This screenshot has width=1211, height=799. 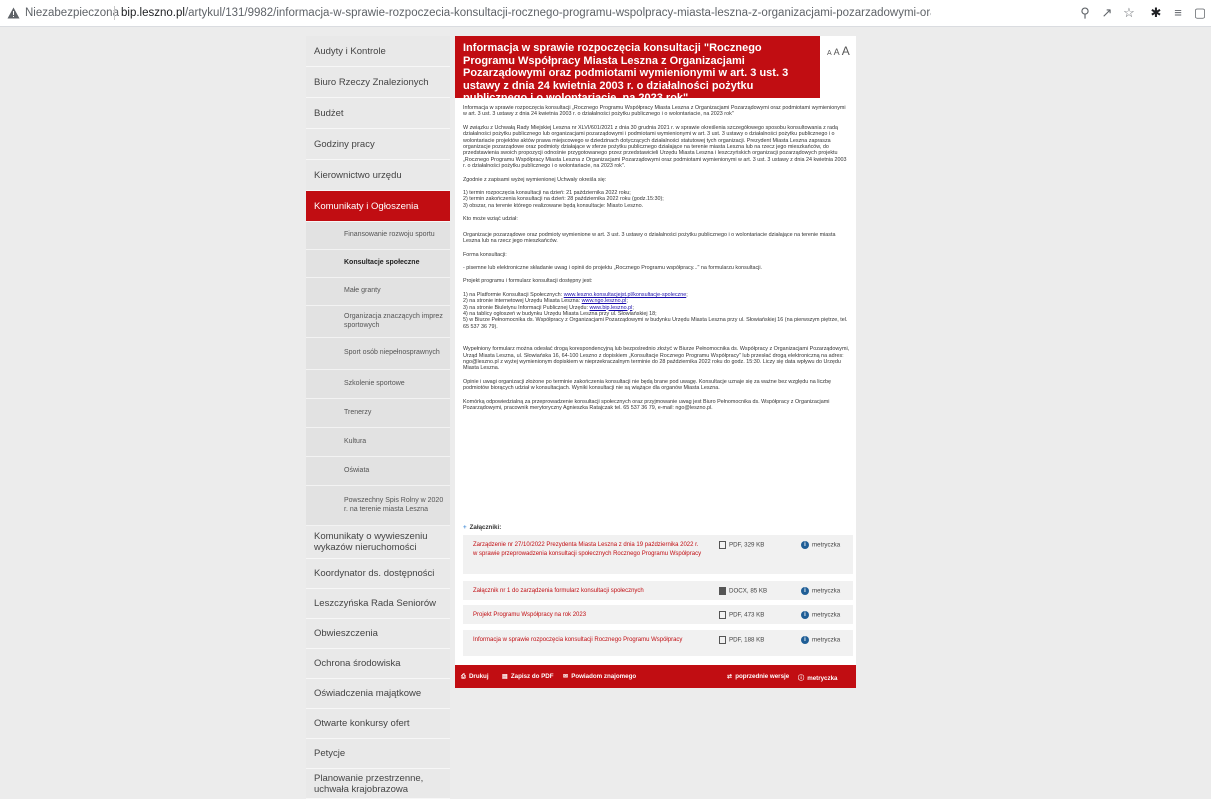 I want to click on attachment-file-size: PDF, 188 KB, so click(x=747, y=640).